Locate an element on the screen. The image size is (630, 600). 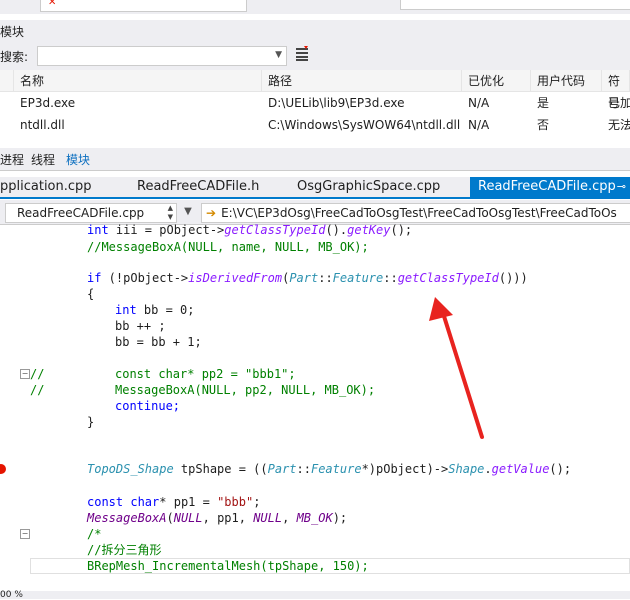
code-line: const char* pp2 = "bbb1"; is located at coordinates (205, 374).